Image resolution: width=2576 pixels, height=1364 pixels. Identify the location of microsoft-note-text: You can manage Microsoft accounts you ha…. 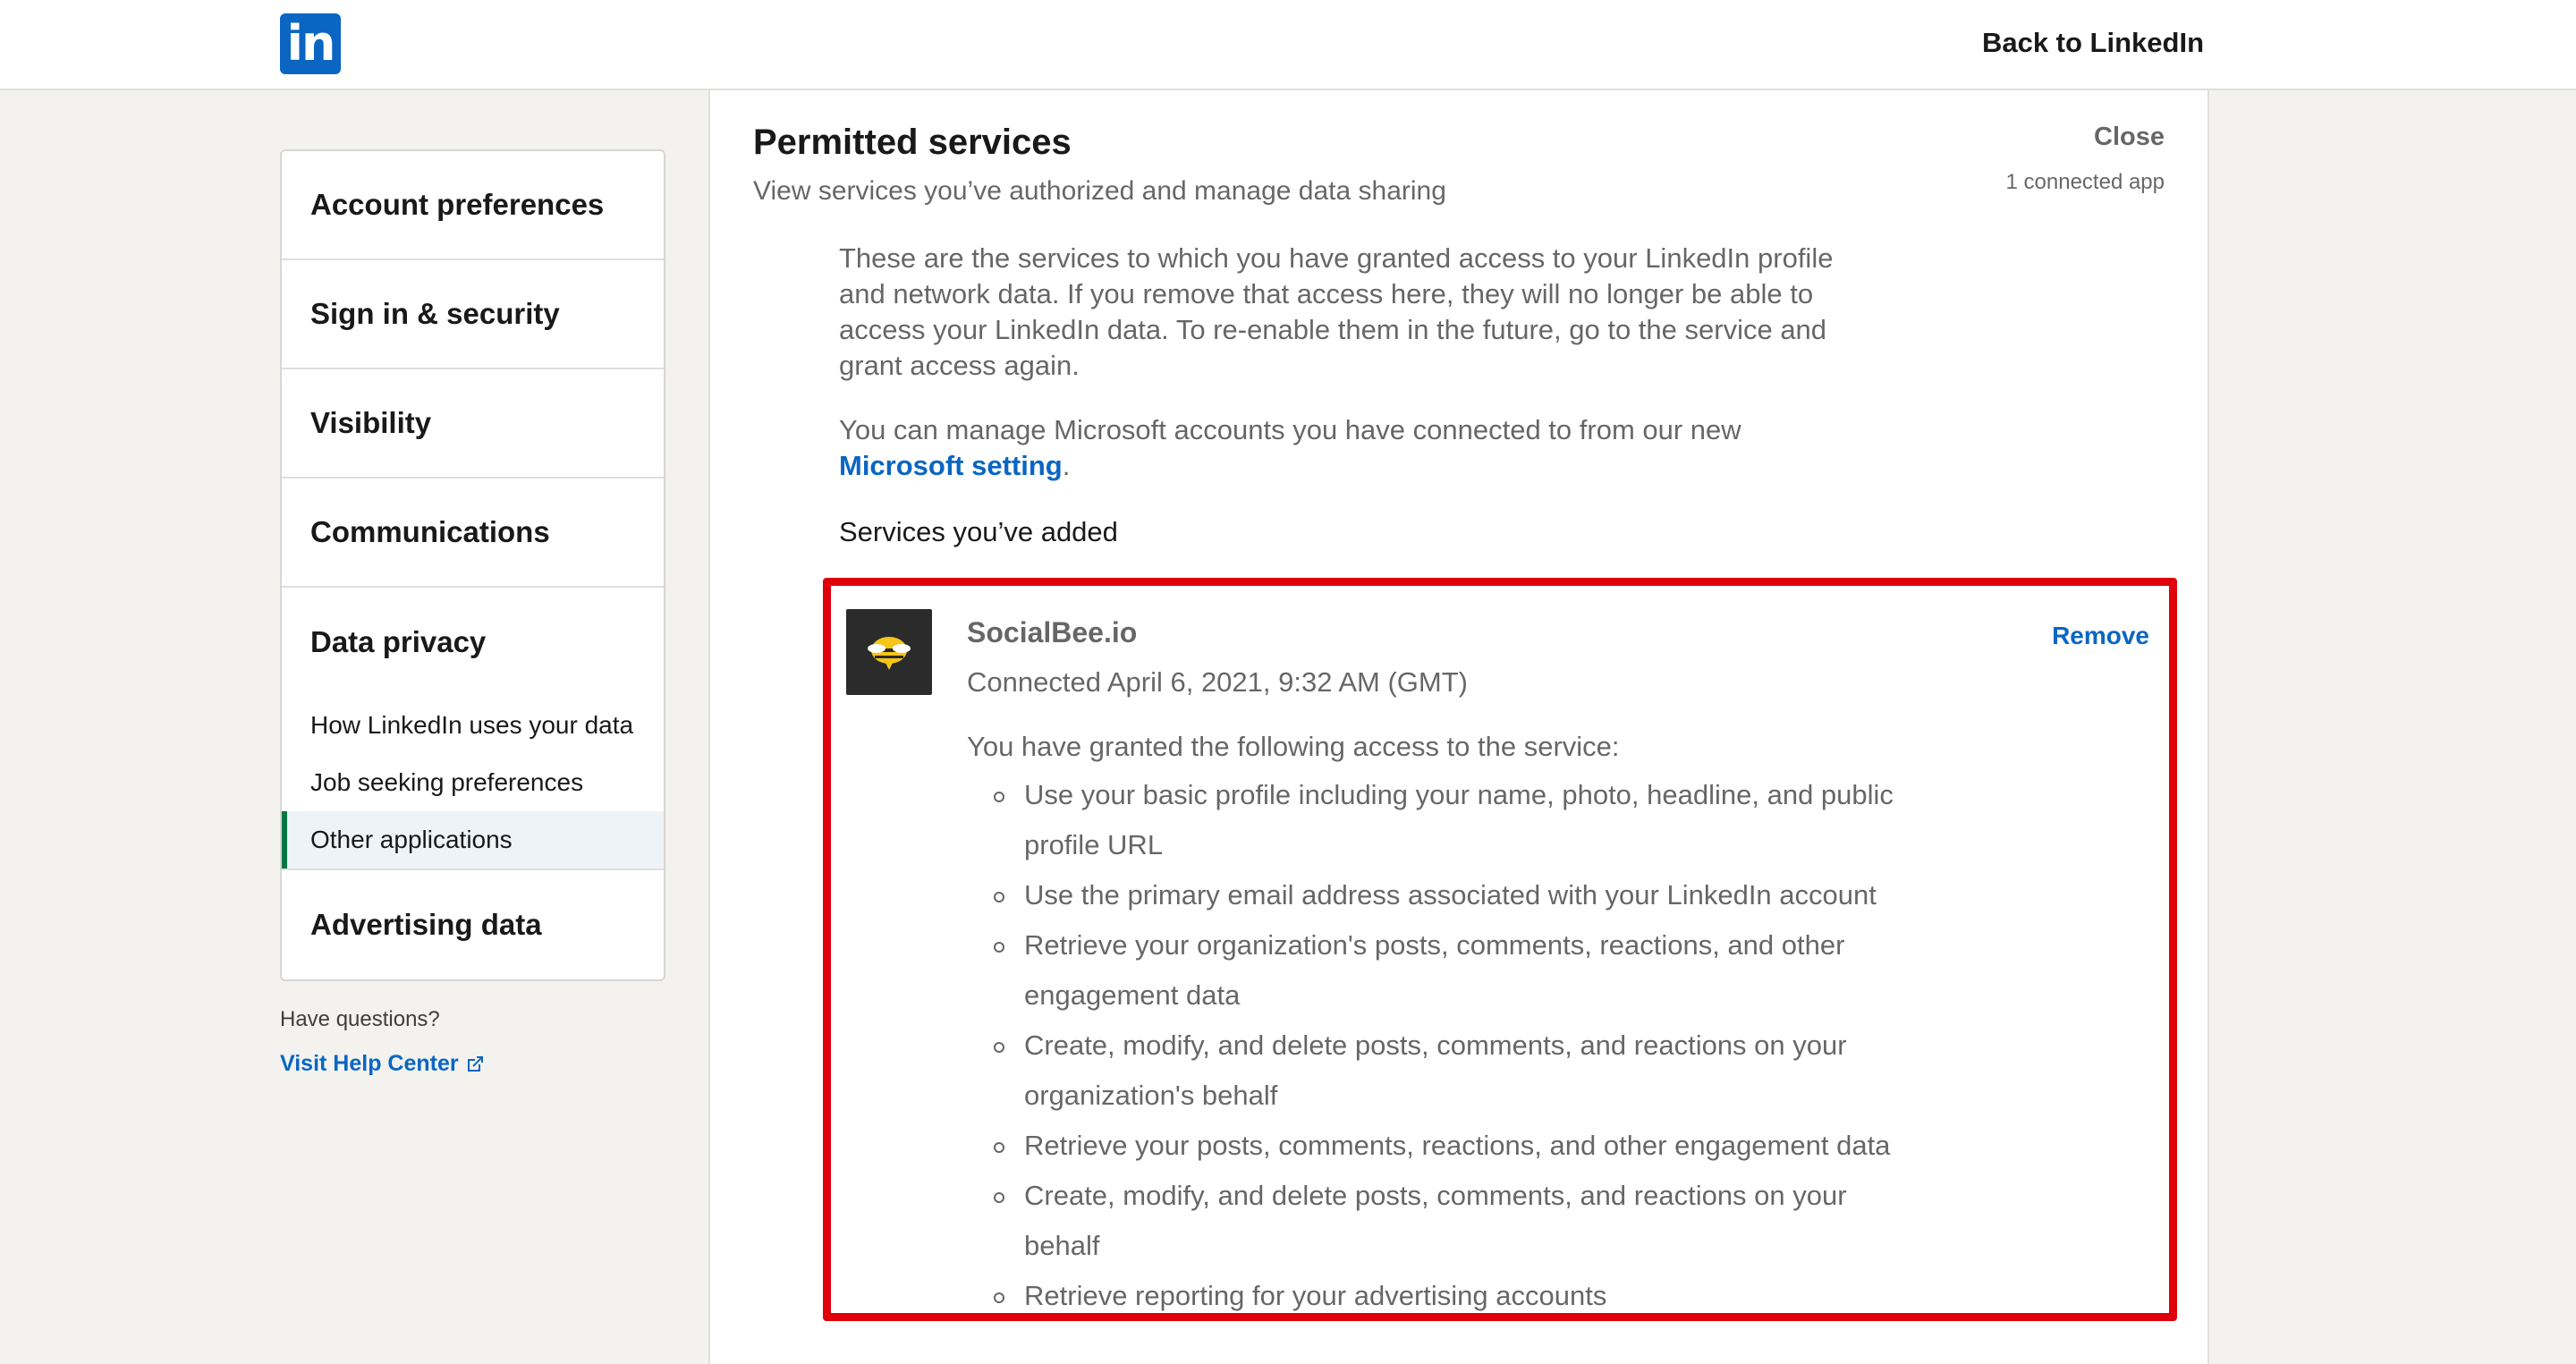
(1290, 429).